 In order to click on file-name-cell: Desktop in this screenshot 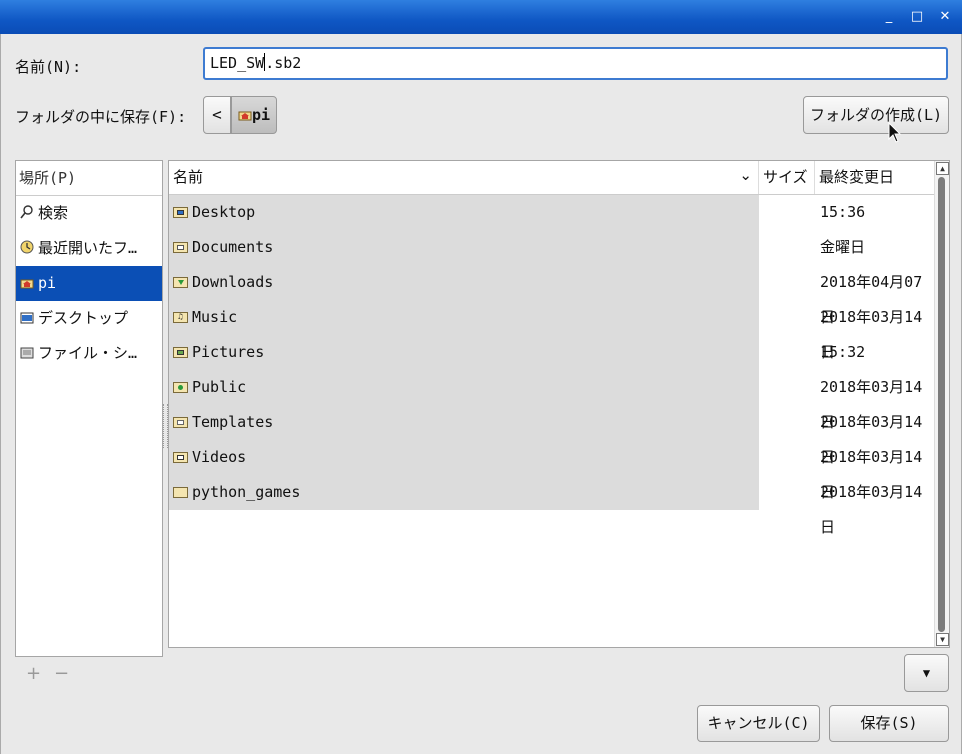, I will do `click(464, 212)`.